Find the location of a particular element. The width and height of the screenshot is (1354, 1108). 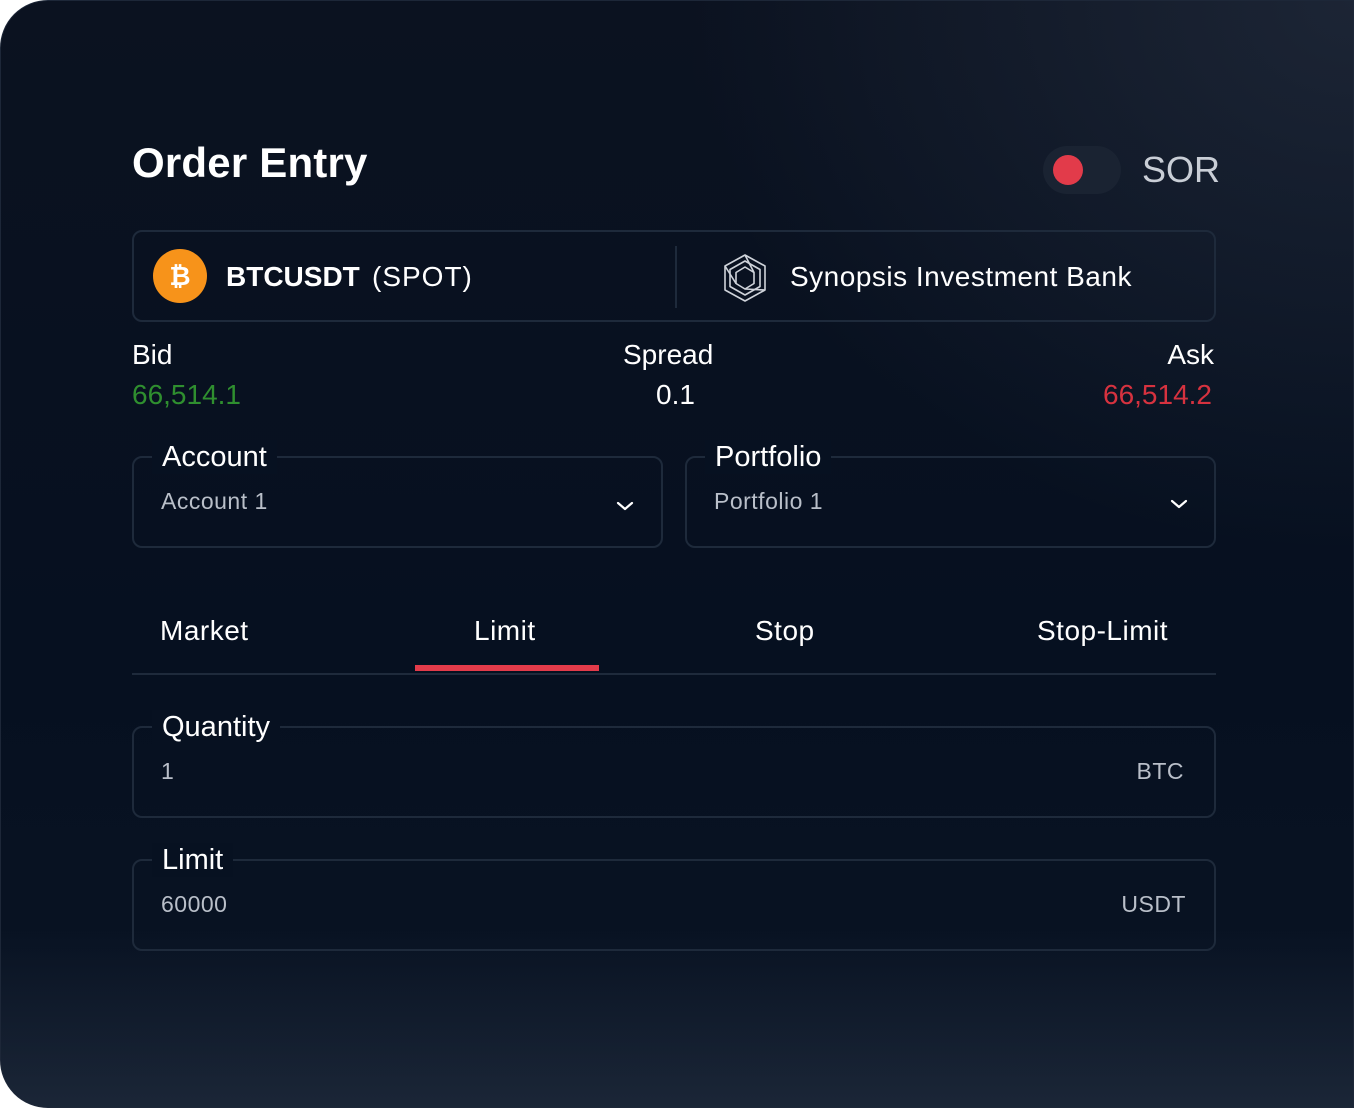

spread-value: 0.1 is located at coordinates (675, 394).